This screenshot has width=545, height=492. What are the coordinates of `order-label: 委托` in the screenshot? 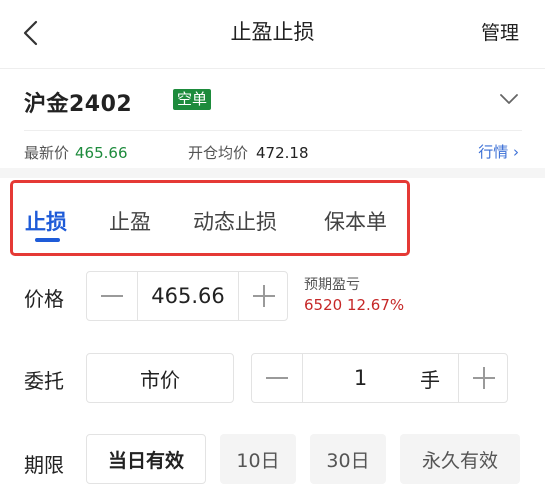 It's located at (44, 381).